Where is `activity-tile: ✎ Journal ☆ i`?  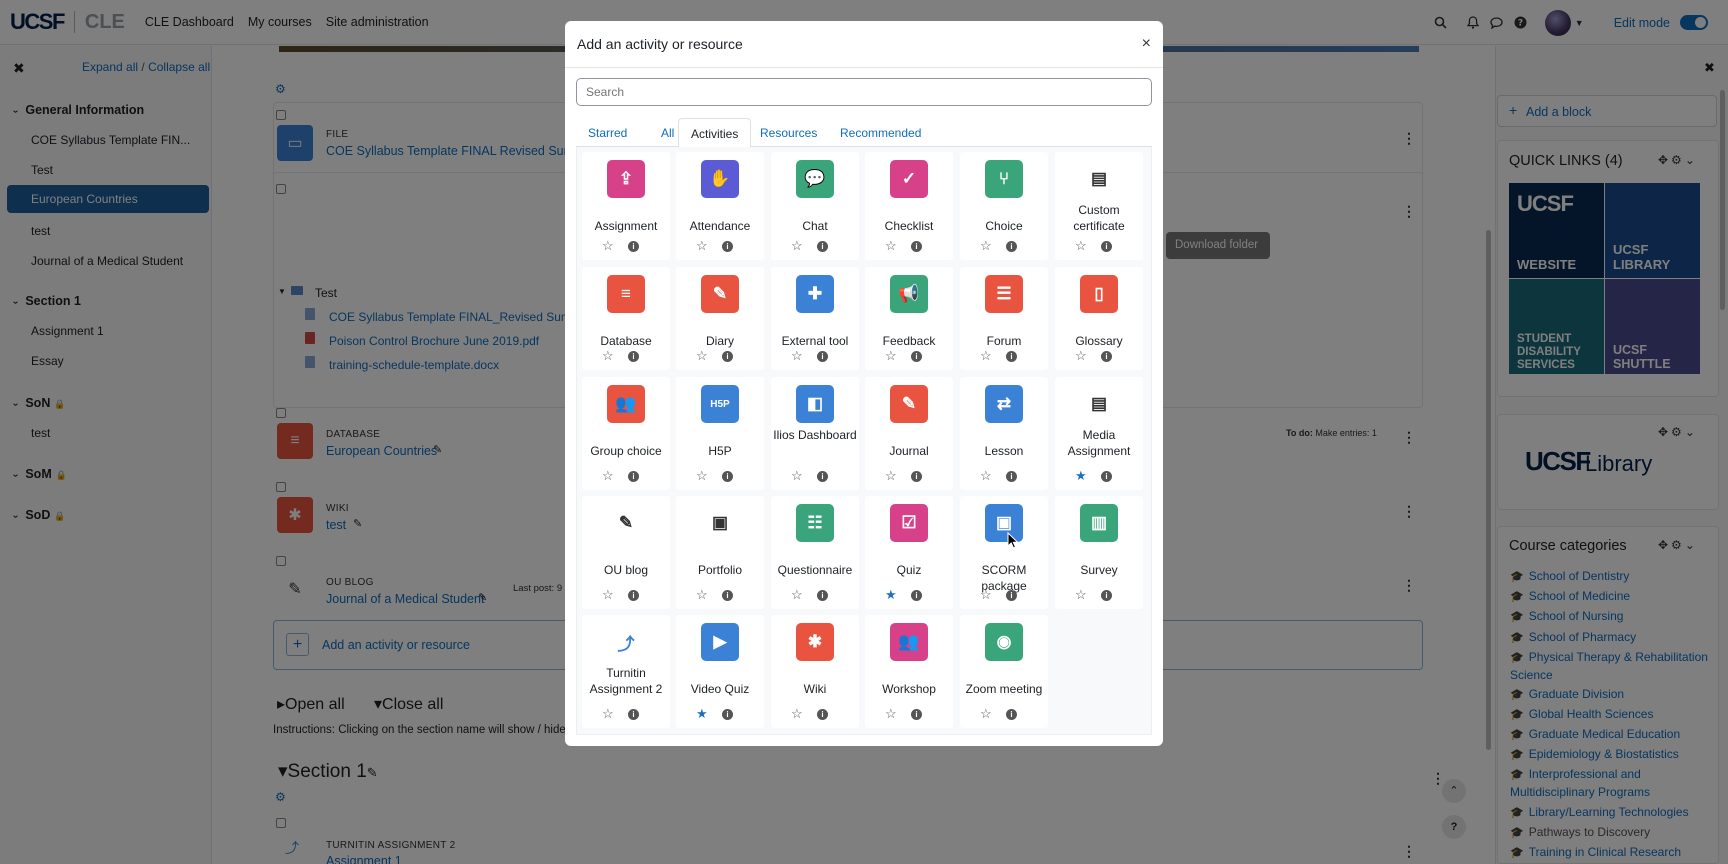
activity-tile: ✎ Journal ☆ i is located at coordinates (909, 433).